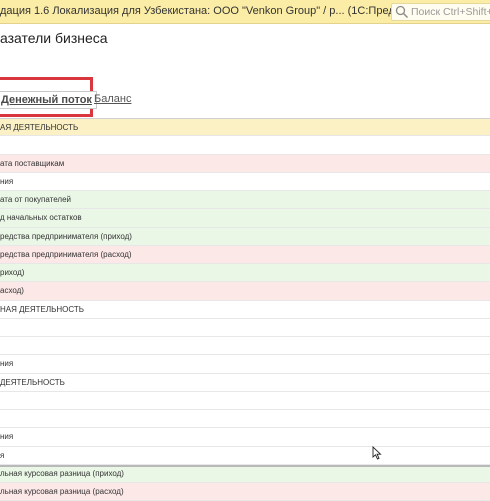  Describe the element at coordinates (41, 218) in the screenshot. I see `row-label: д начальных остатков` at that location.